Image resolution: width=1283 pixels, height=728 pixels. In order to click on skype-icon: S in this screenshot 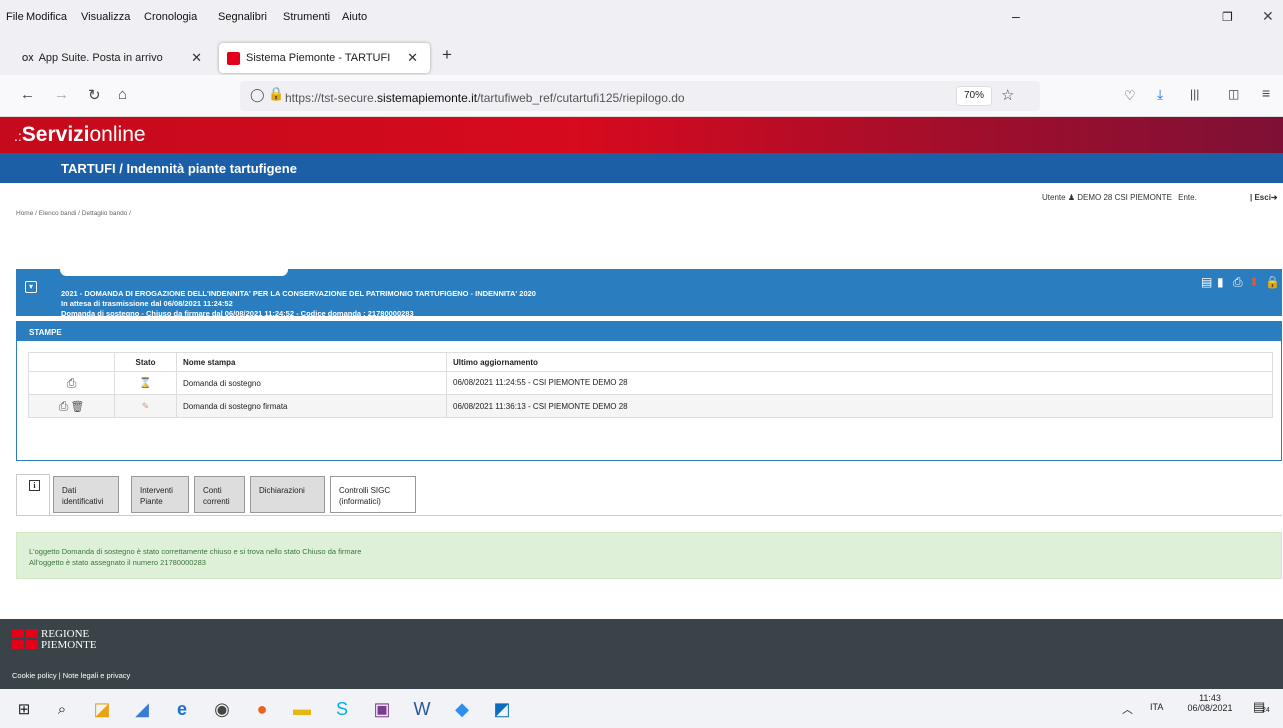, I will do `click(342, 709)`.